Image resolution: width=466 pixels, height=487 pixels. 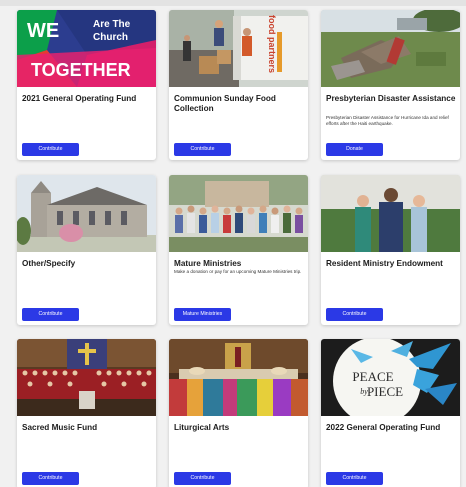 I want to click on fund-card-resident-ministry: Resident Ministry Endowment Contribute, so click(x=390, y=250).